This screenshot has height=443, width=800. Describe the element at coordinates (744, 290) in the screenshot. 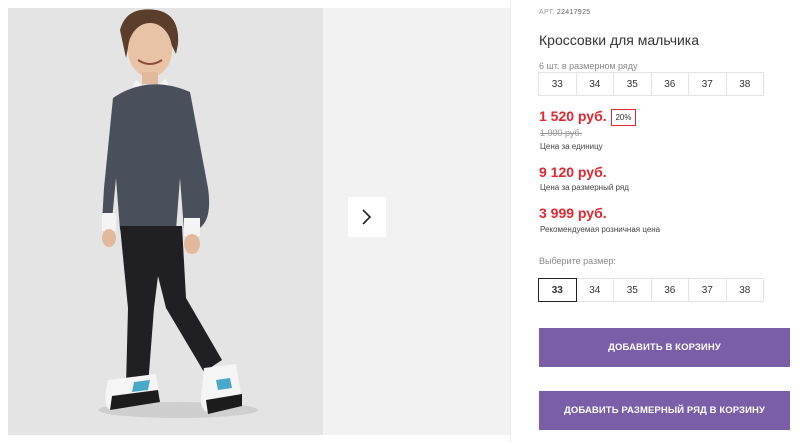

I see `size-option-38: 38` at that location.